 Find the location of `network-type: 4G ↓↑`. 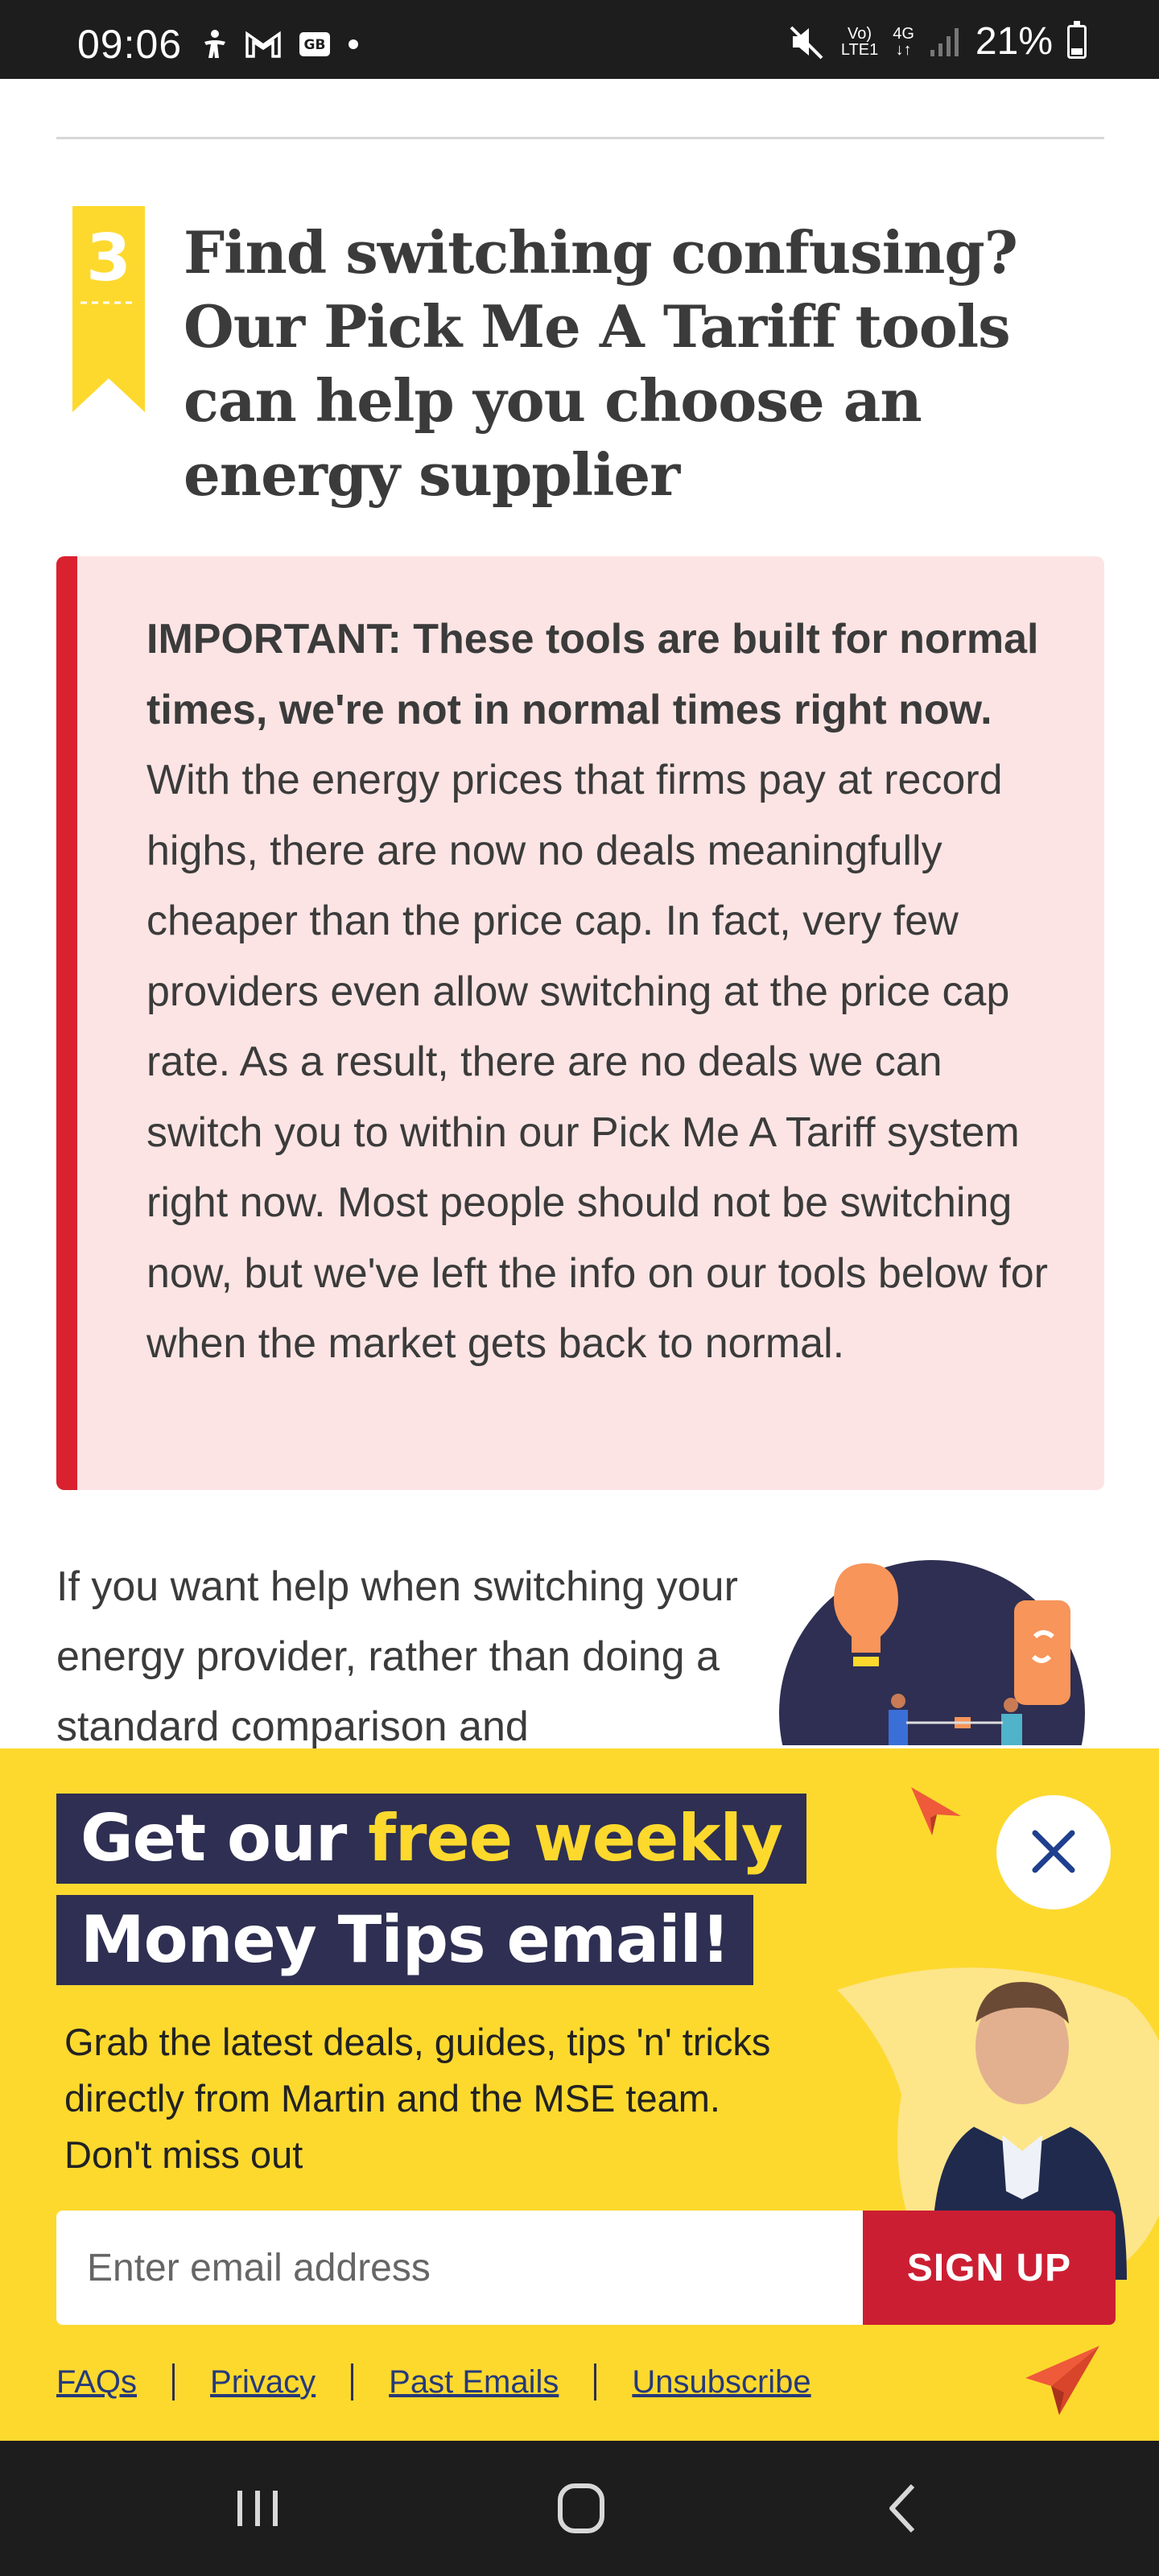

network-type: 4G ↓↑ is located at coordinates (903, 42).